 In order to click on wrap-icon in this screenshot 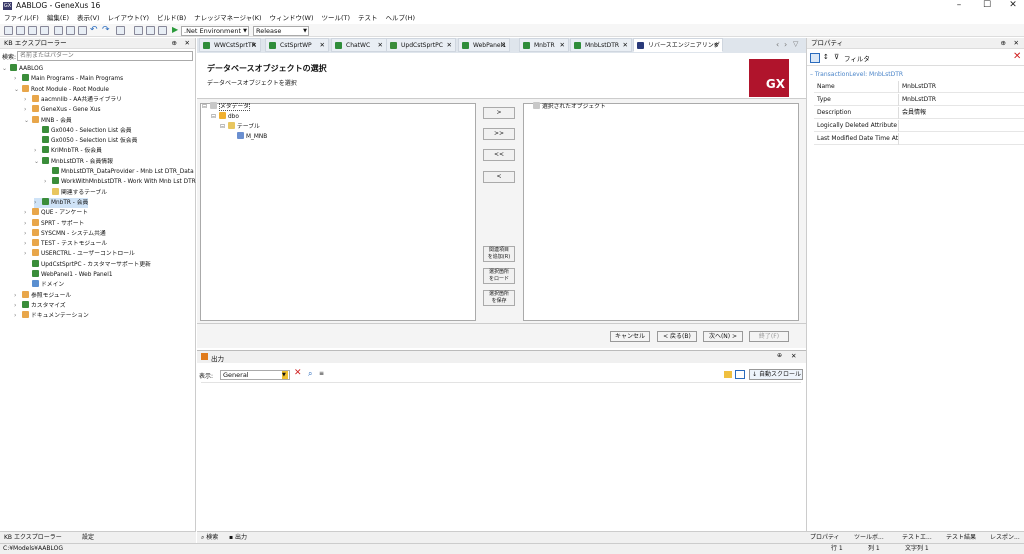, I will do `click(740, 374)`.